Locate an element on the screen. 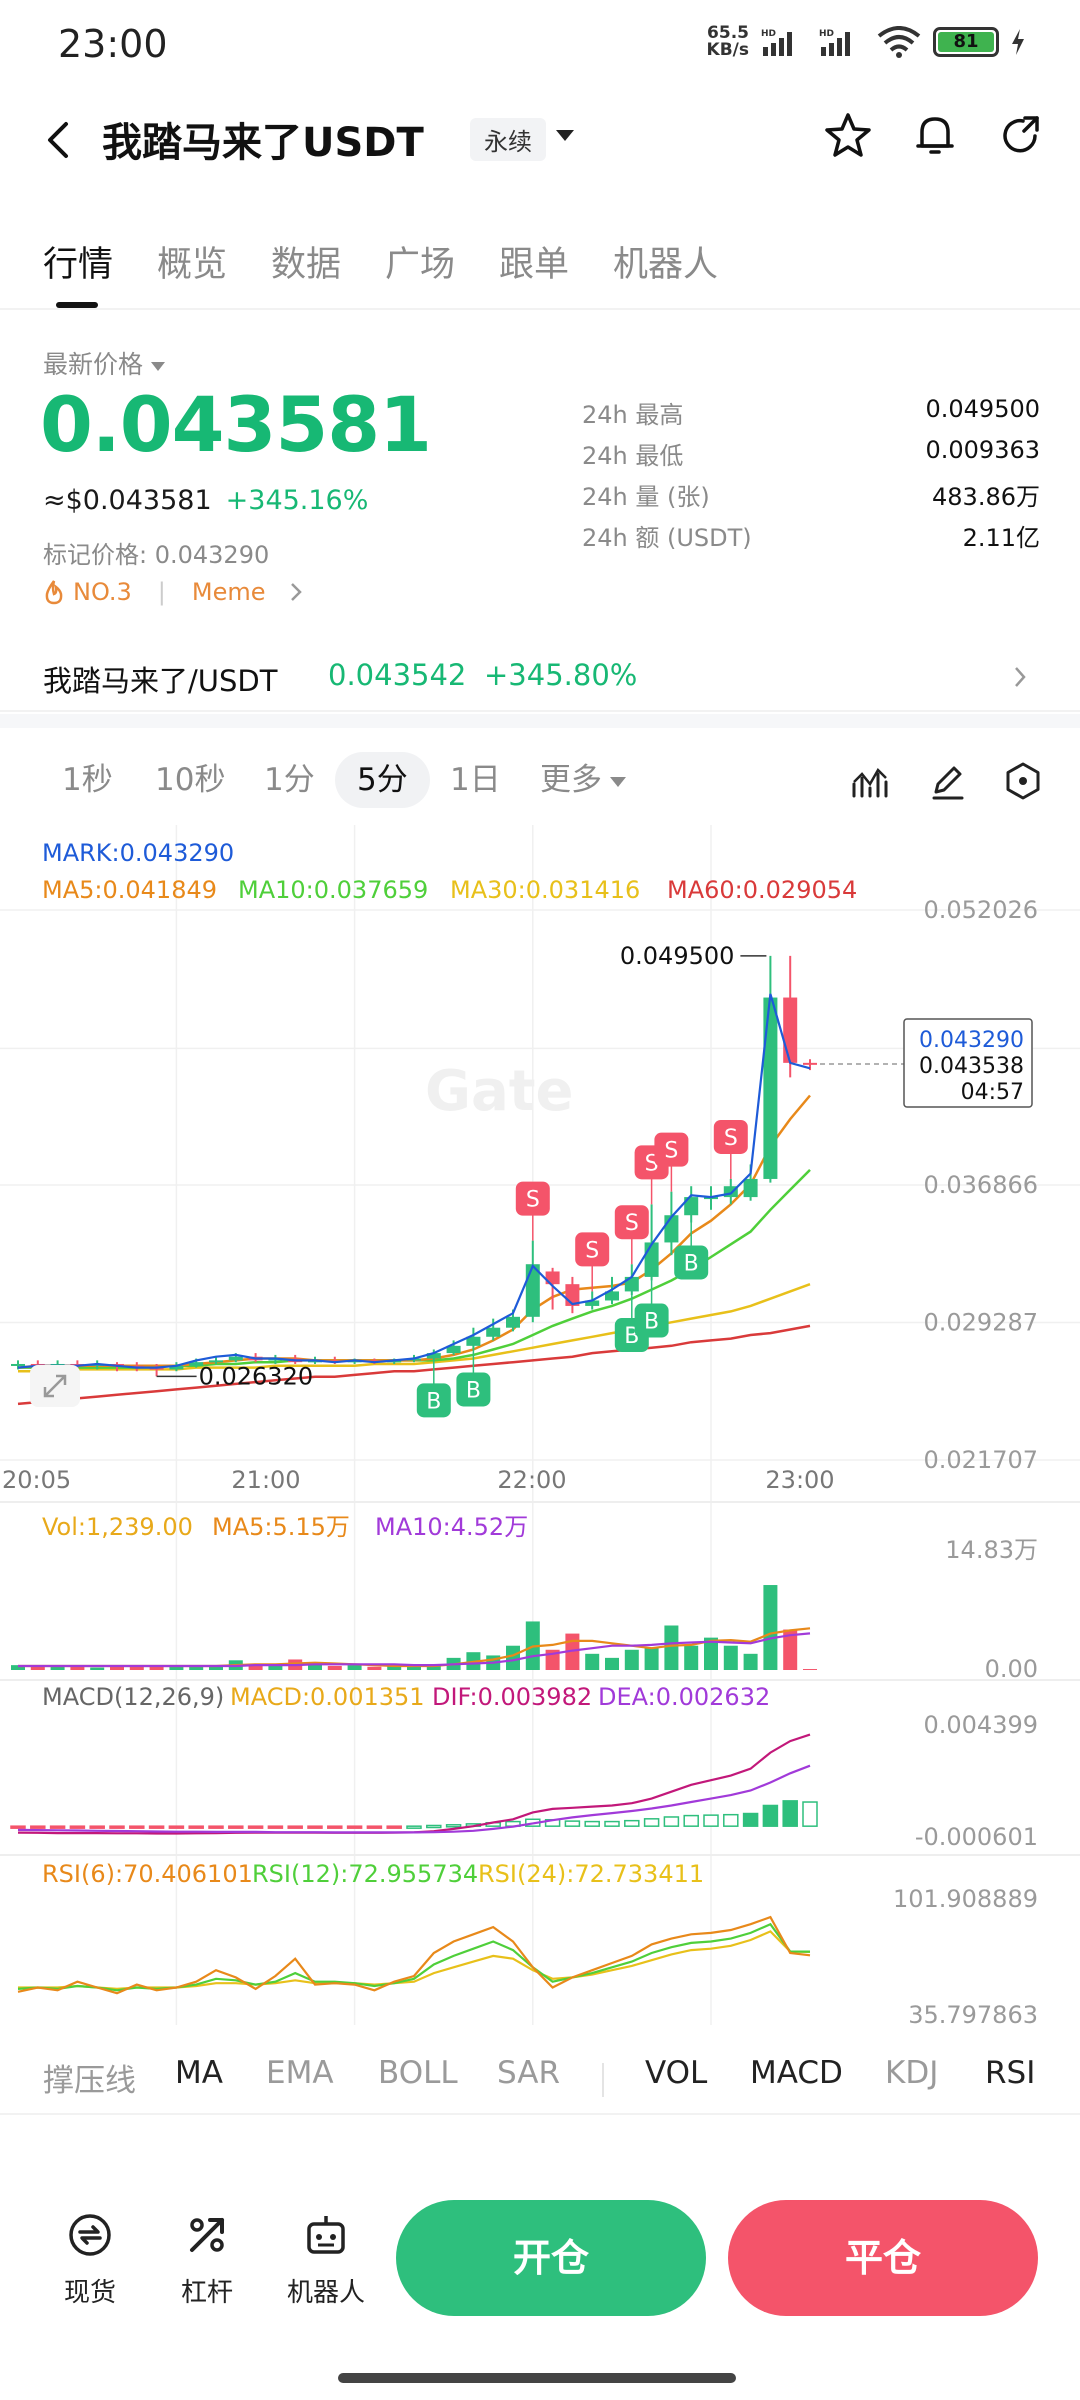 Image resolution: width=1080 pixels, height=2400 pixels. macd-legend-item: DIF:0.003982 is located at coordinates (512, 1697).